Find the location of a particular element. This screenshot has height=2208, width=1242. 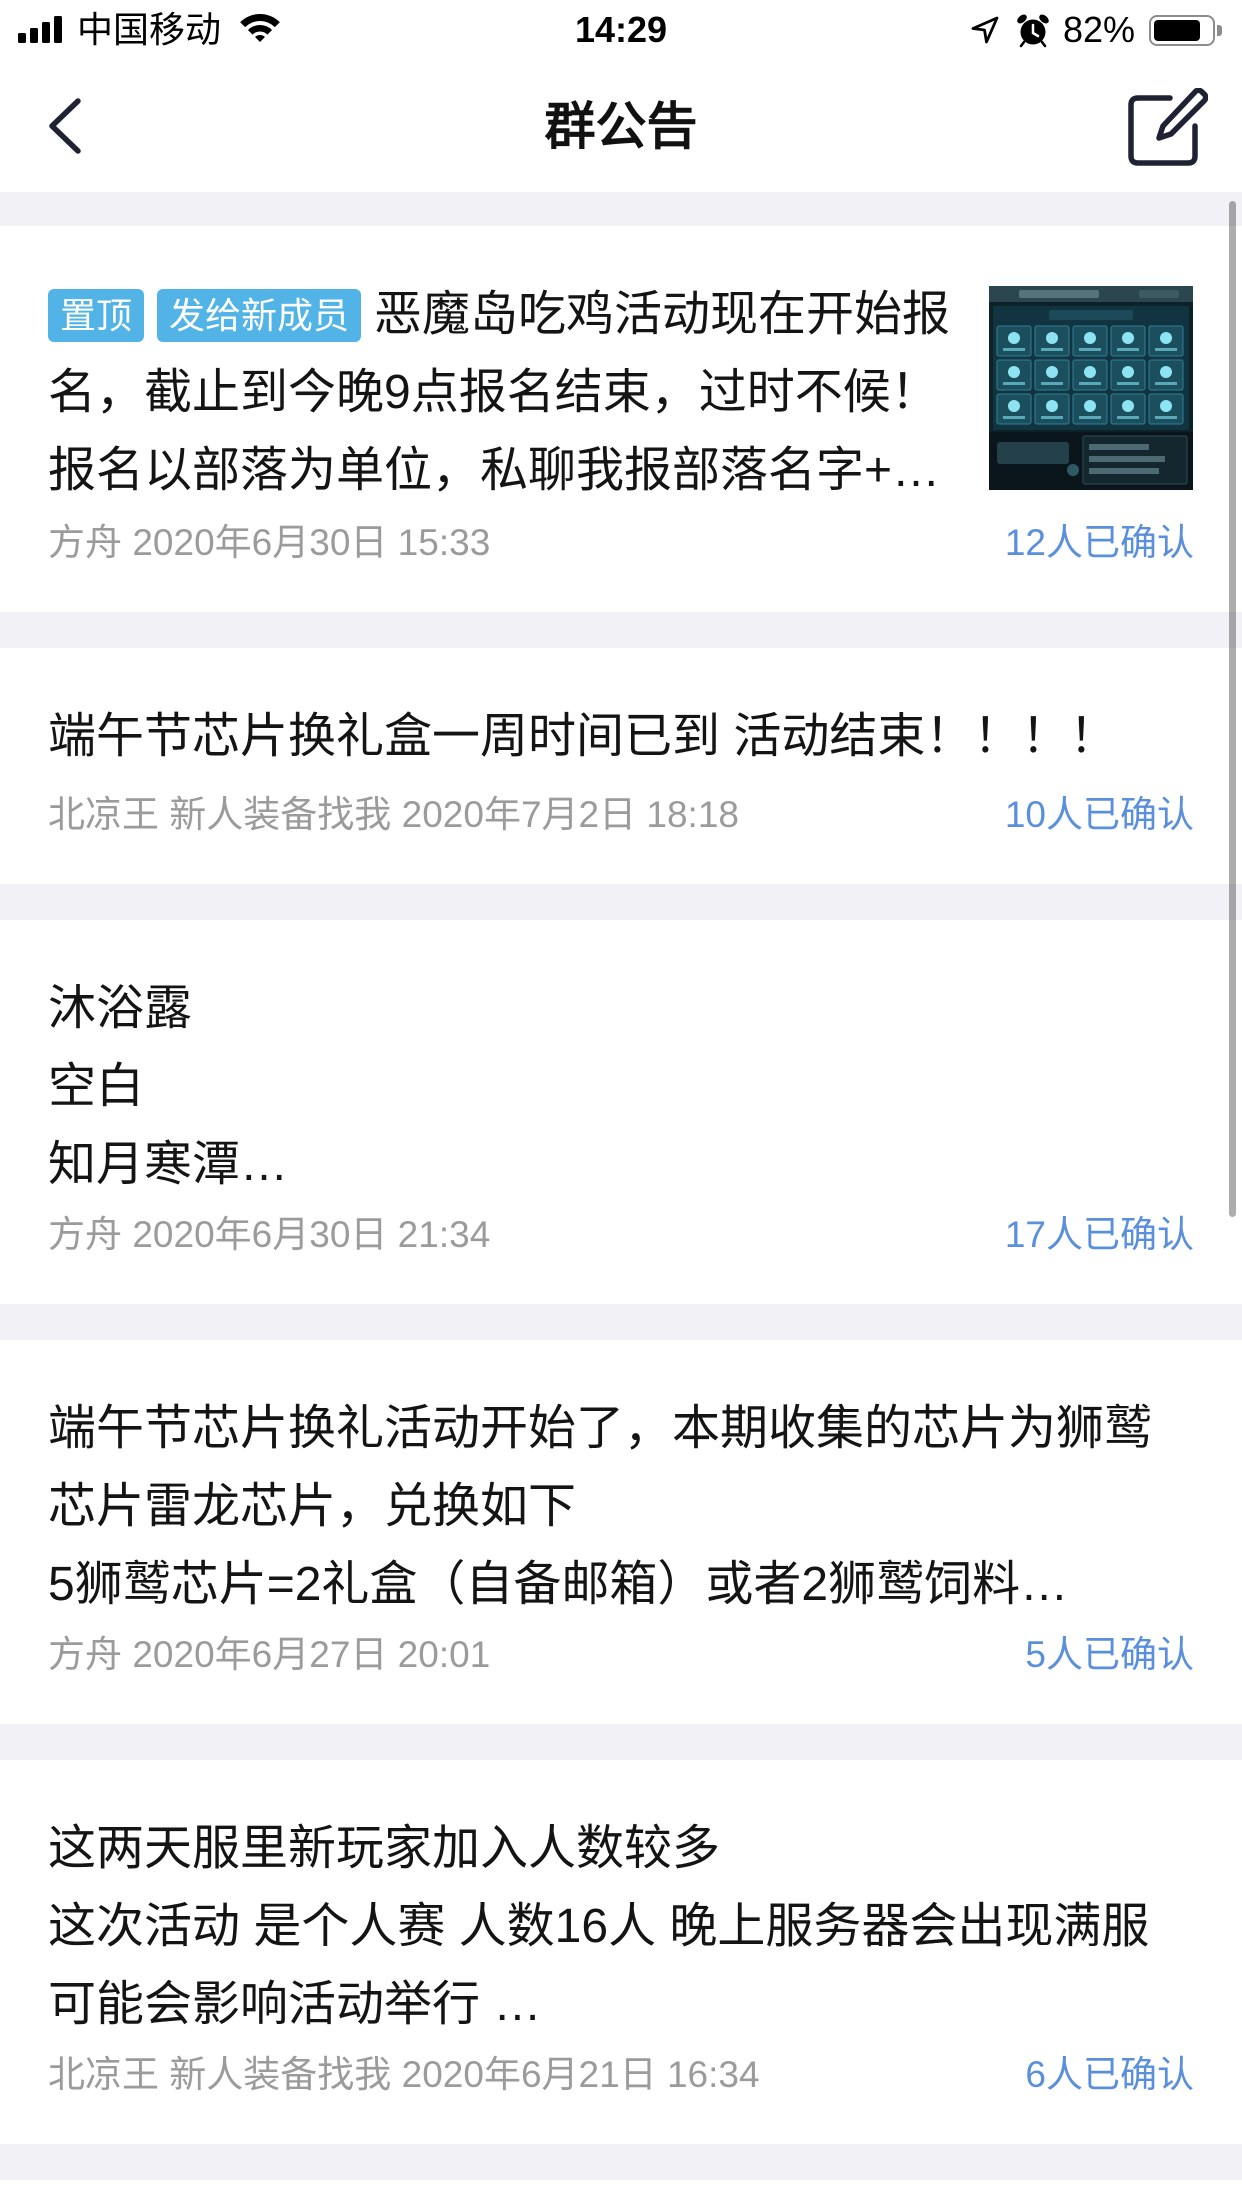

announcement-text-line: 端午节芯片换礼盒一周时间已到 活动结束！！！！ is located at coordinates (583, 736).